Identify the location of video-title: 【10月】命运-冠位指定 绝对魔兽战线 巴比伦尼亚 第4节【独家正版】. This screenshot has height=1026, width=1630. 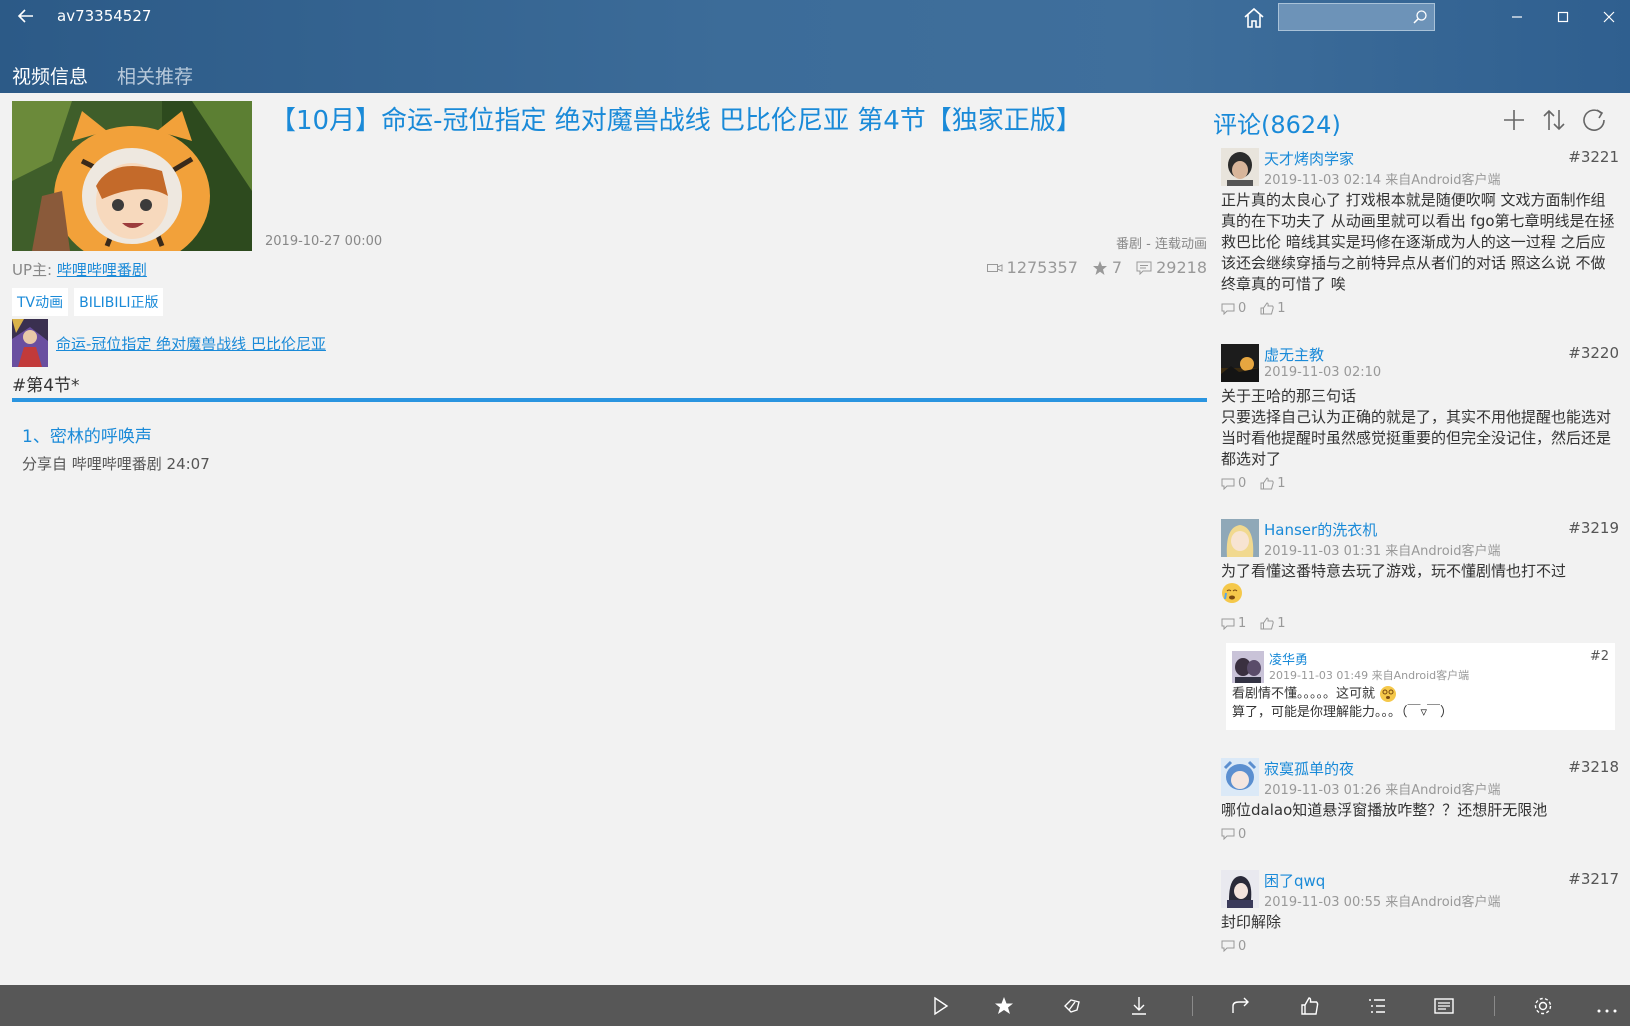
(676, 121).